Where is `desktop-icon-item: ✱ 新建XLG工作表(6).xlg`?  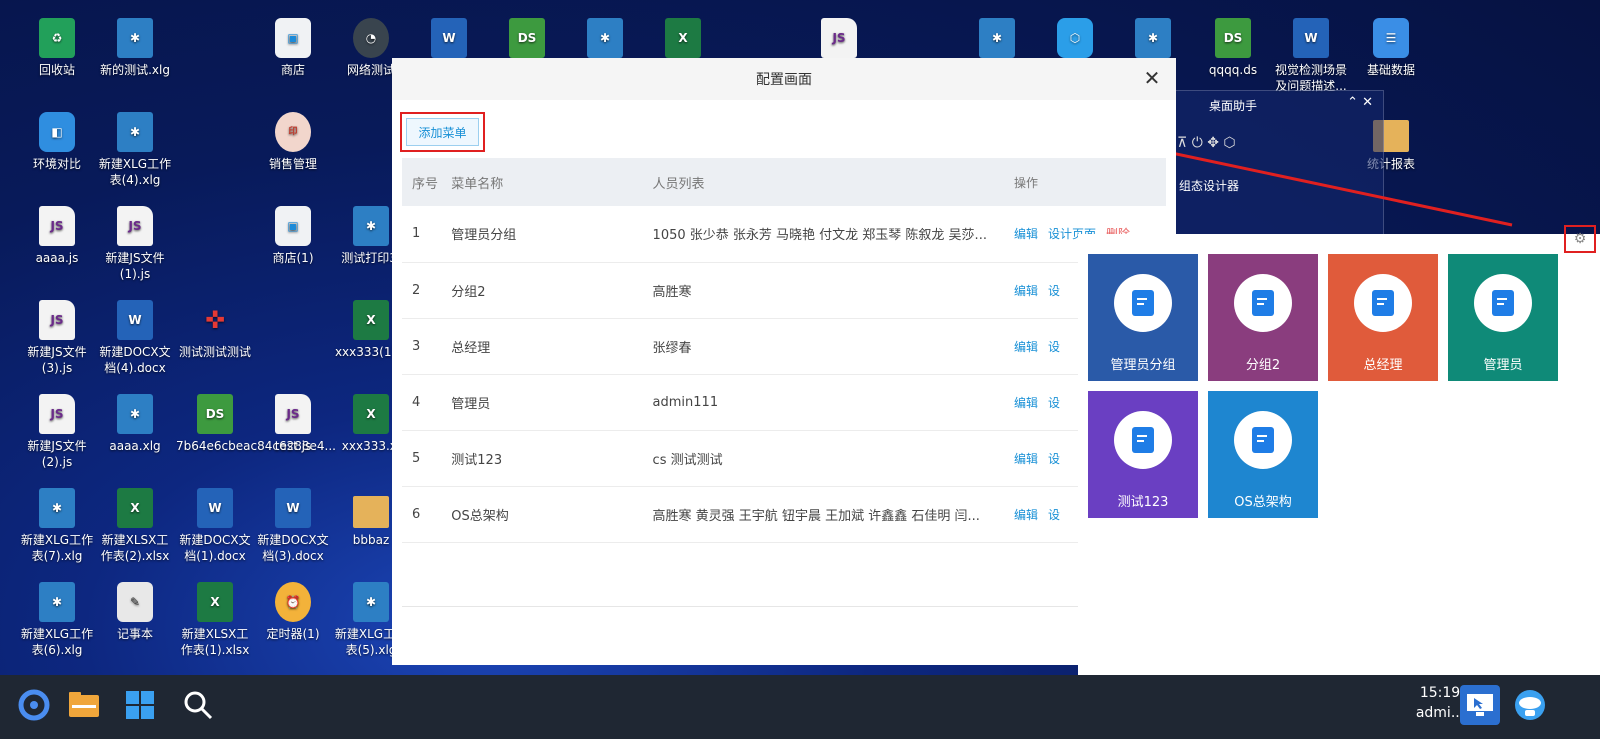 desktop-icon-item: ✱ 新建XLG工作表(6).xlg is located at coordinates (57, 620).